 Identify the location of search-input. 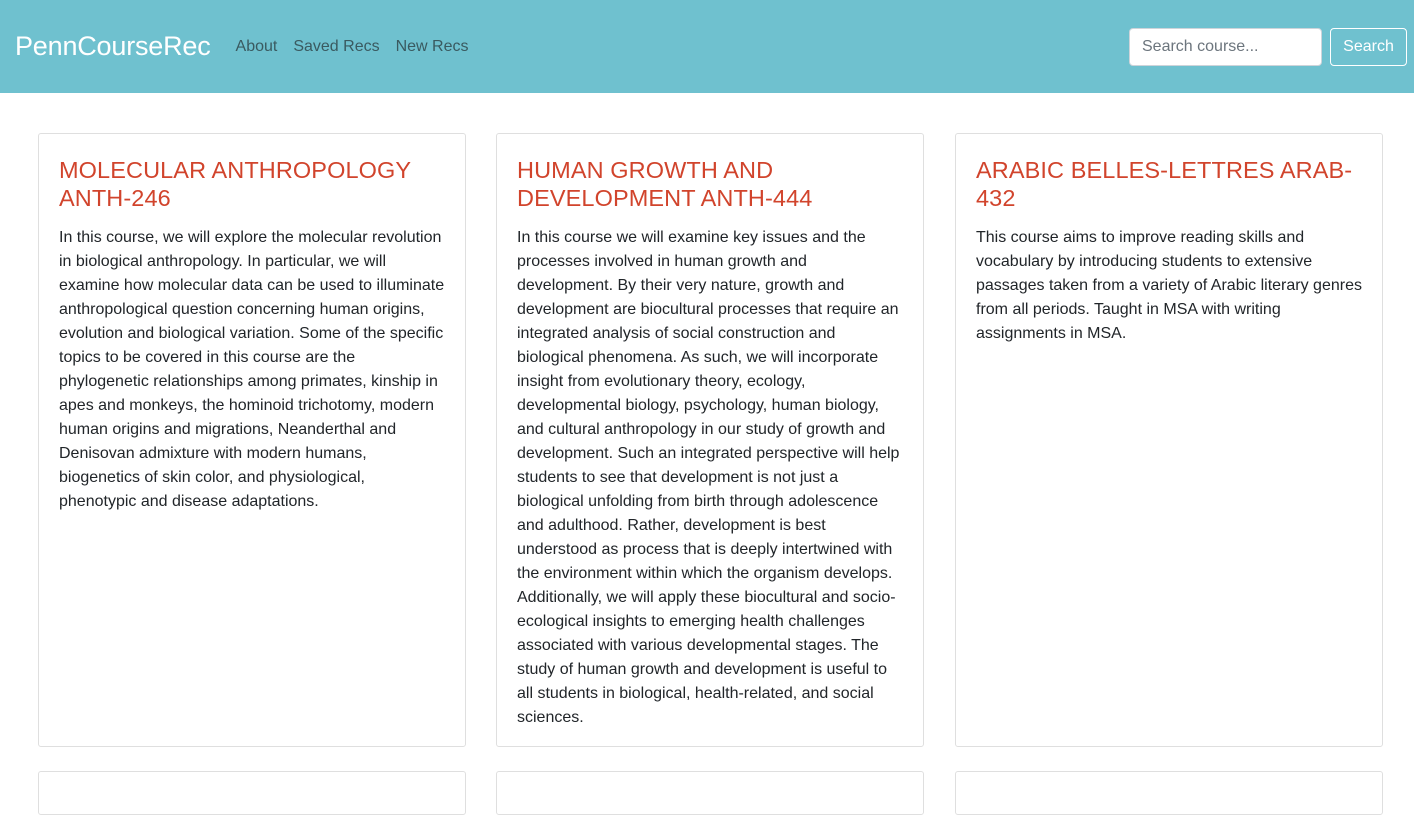
(1225, 46).